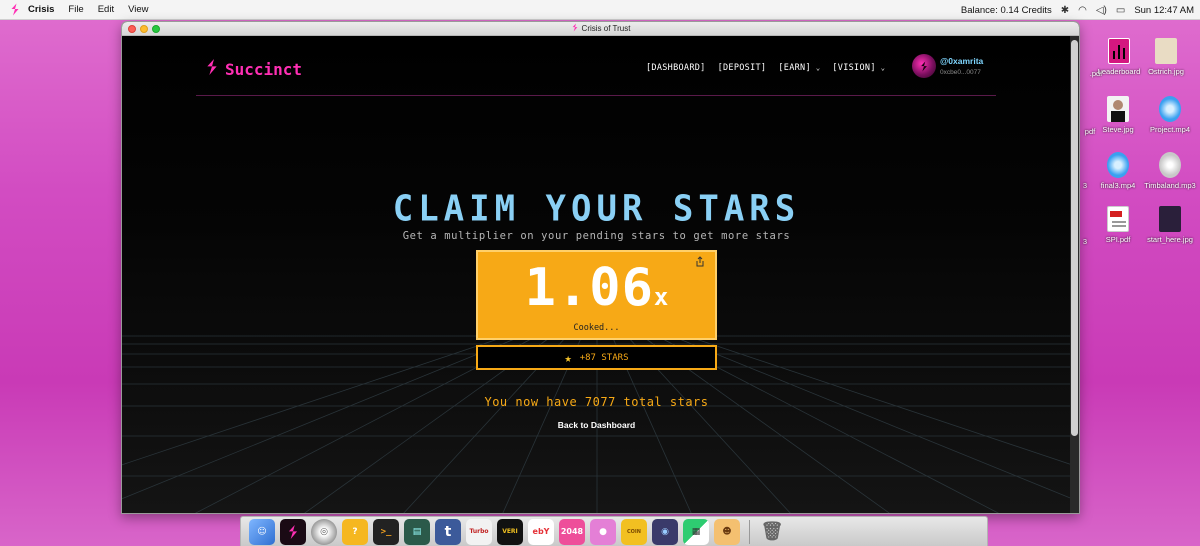 The width and height of the screenshot is (1200, 546). Describe the element at coordinates (448, 531) in the screenshot. I see `tumblr-icon: t` at that location.